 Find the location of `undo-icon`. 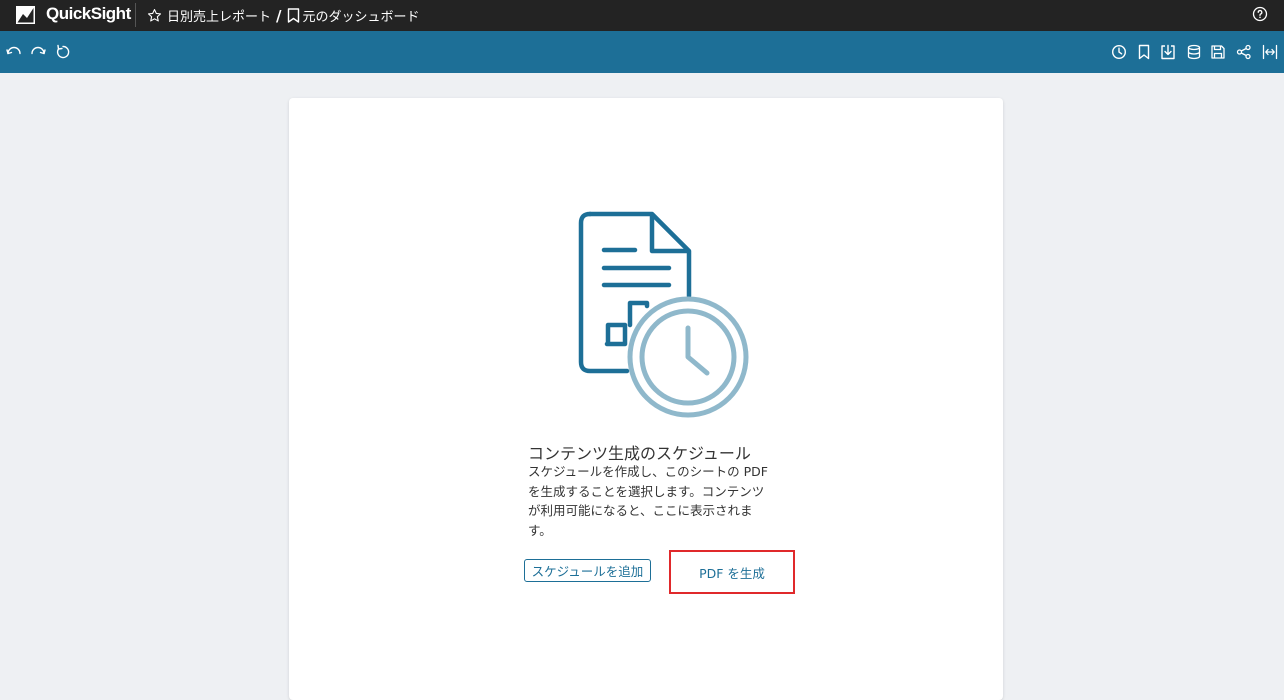

undo-icon is located at coordinates (14, 52).